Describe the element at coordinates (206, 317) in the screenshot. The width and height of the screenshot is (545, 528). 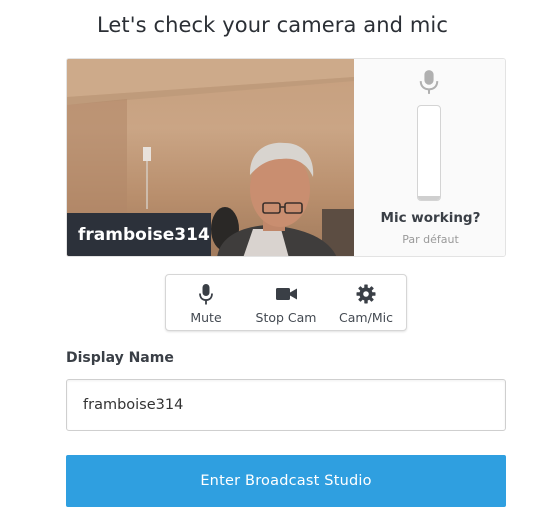
I see `mute-button-label: Mute` at that location.